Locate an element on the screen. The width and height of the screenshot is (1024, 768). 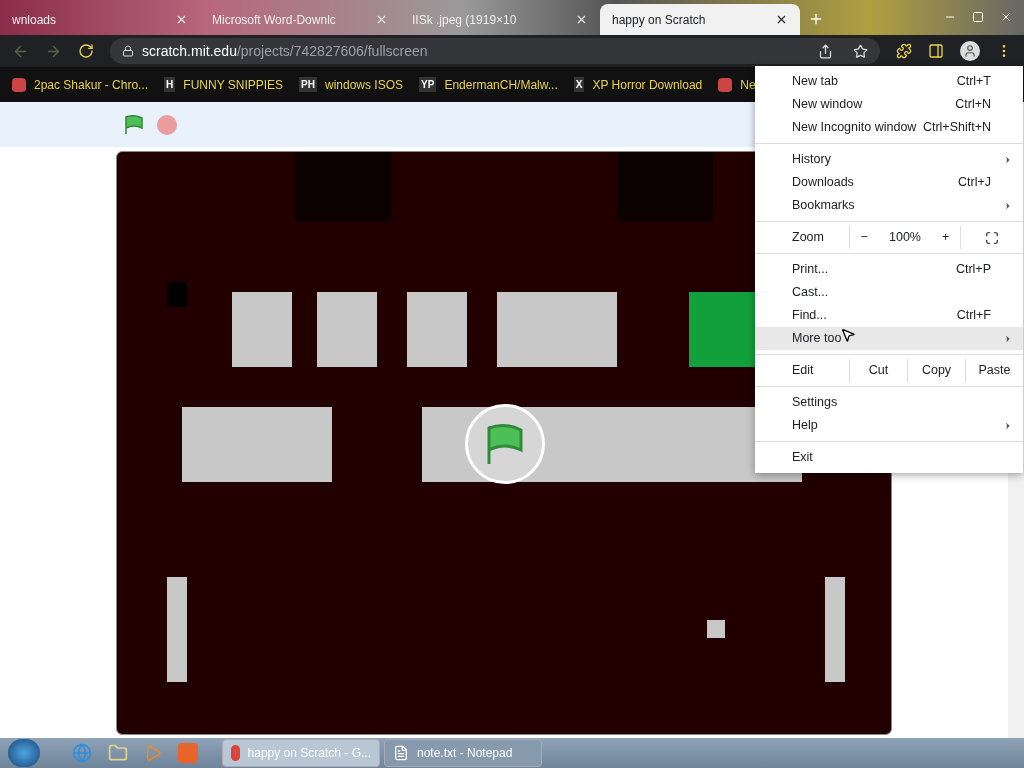
bookmark: PH windows ISOS is located at coordinates (351, 84).